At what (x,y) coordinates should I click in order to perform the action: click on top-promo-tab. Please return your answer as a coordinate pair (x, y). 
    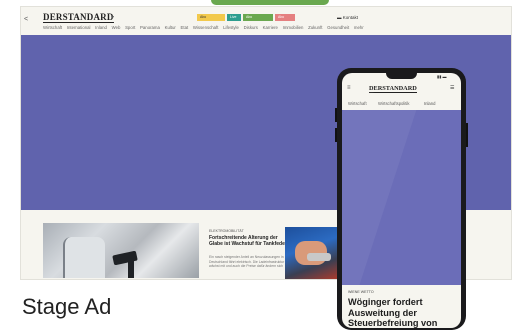
    Looking at the image, I should click on (270, 2).